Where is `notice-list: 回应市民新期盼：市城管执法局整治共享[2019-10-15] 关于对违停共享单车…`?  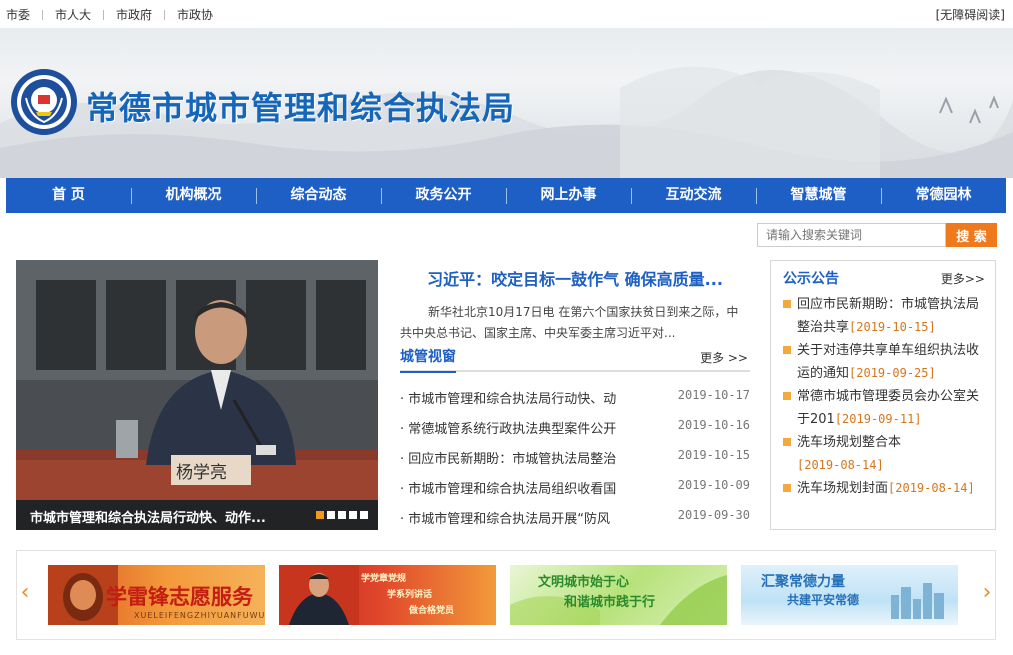
notice-list: 回应市民新期盼：市城管执法局整治共享[2019-10-15] 关于对违停共享单车… is located at coordinates (887, 396).